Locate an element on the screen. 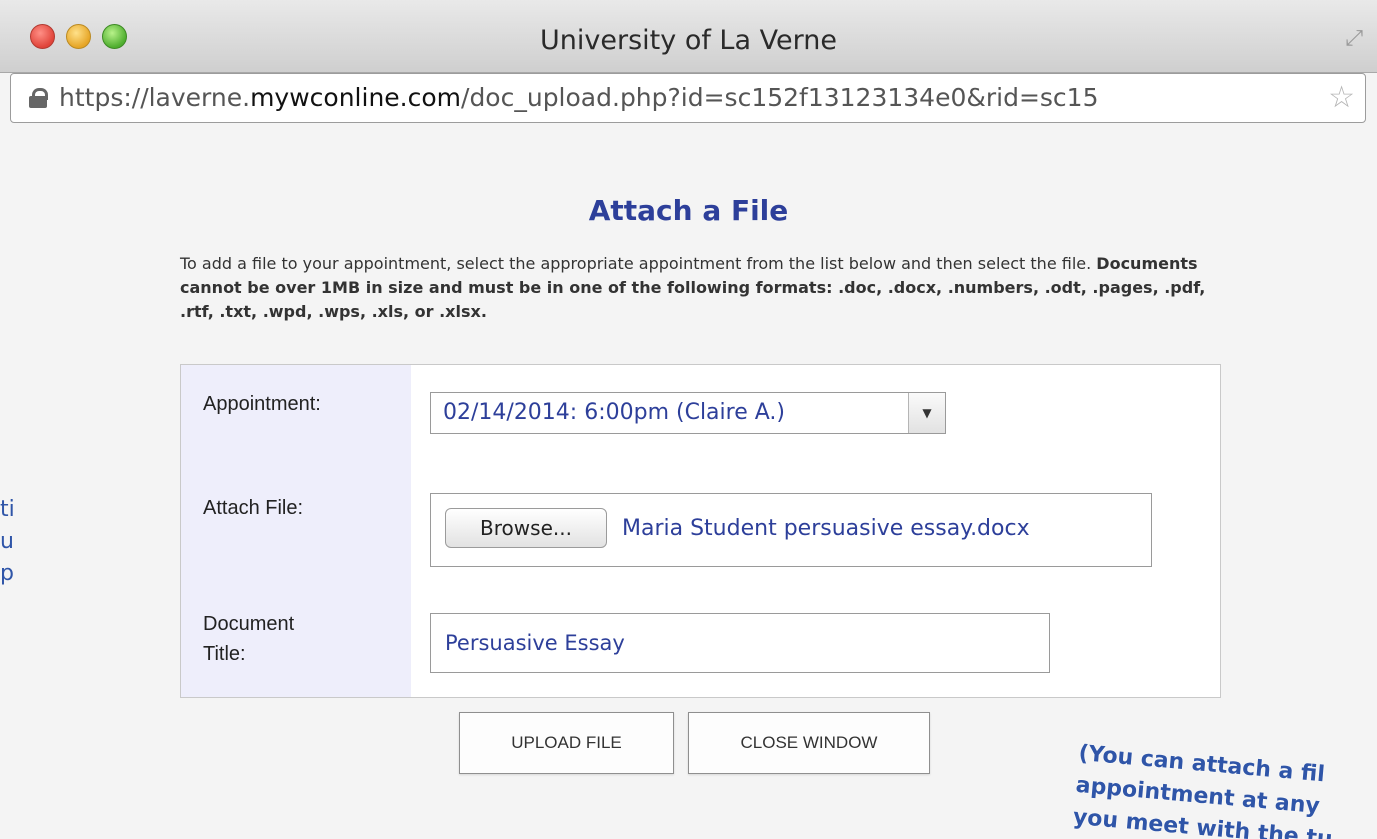 The width and height of the screenshot is (1377, 839). fullscreen-icon: ⤢ is located at coordinates (1354, 38).